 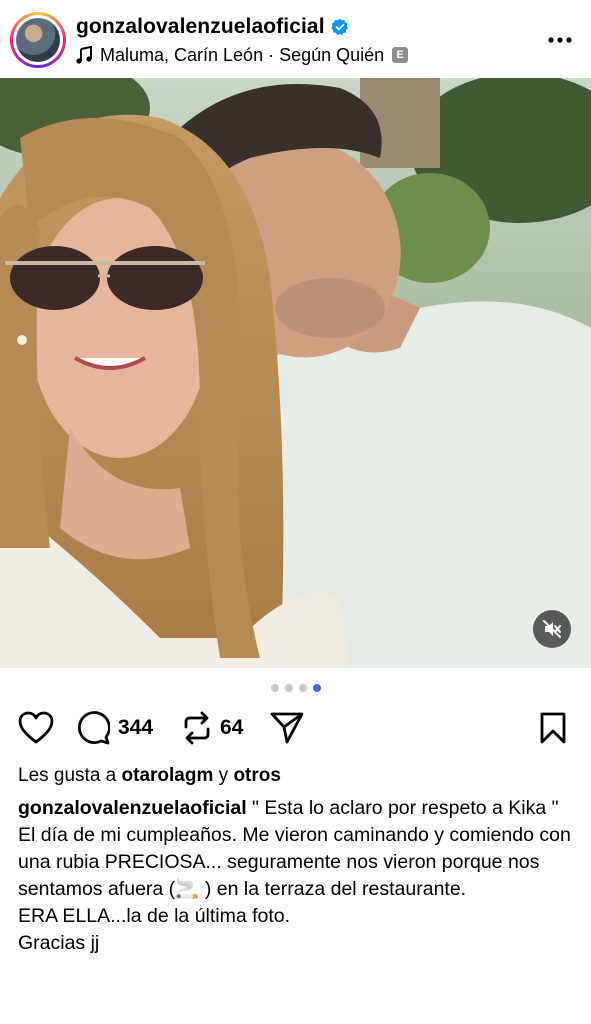 I want to click on likes-others: otros, so click(x=257, y=775).